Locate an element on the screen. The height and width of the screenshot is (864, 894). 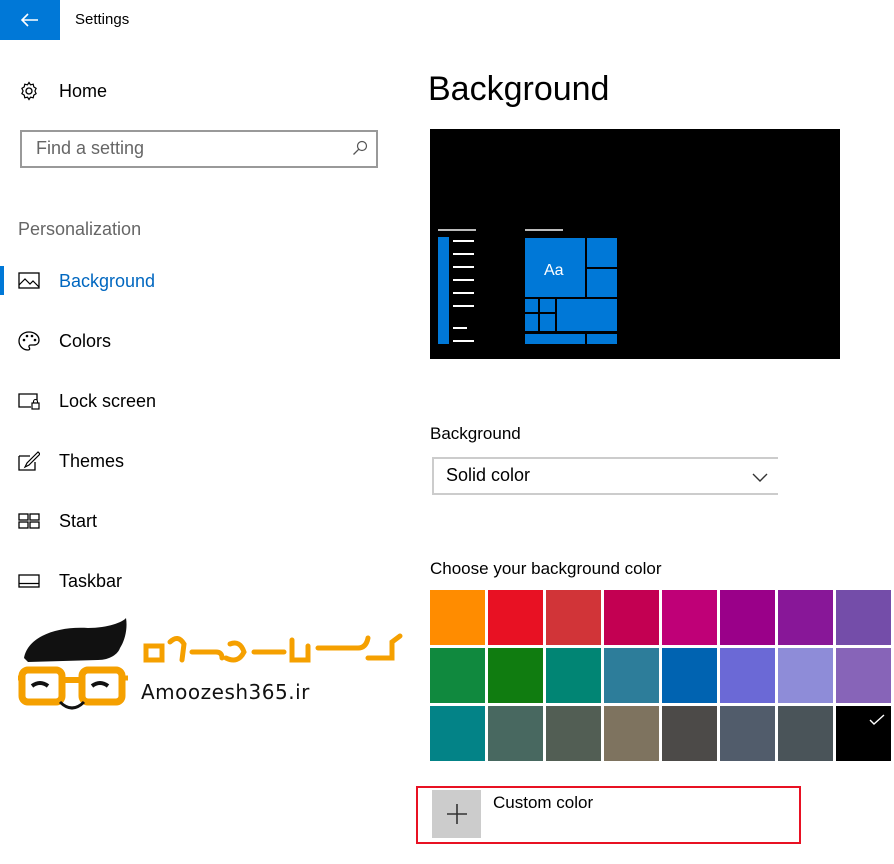
sidebar-item-themes: Themes is located at coordinates (200, 461).